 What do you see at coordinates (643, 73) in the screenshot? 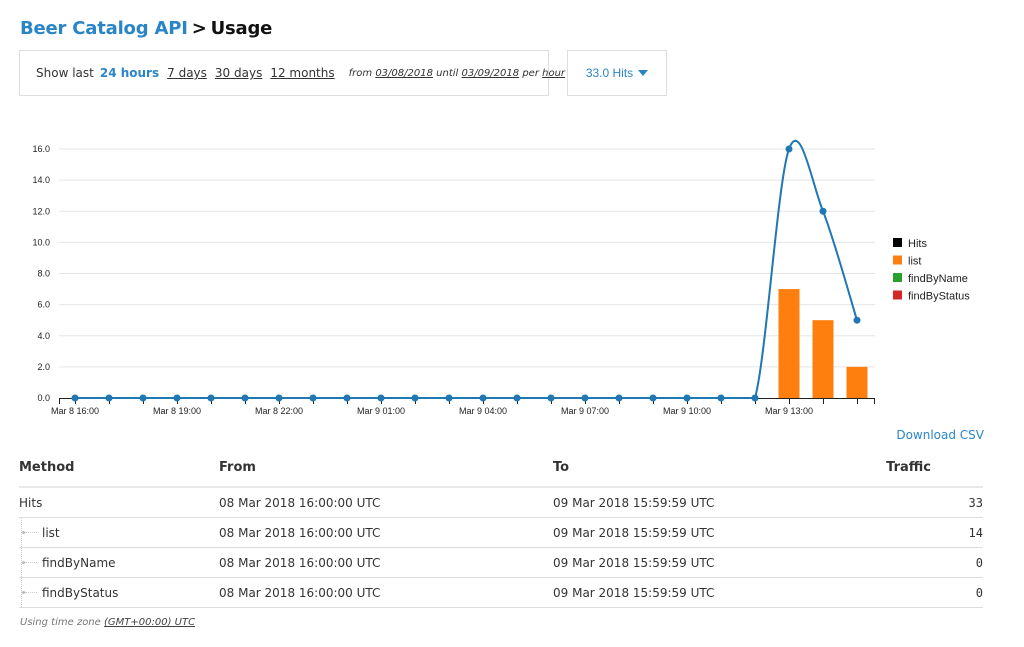
I see `caret-down-icon` at bounding box center [643, 73].